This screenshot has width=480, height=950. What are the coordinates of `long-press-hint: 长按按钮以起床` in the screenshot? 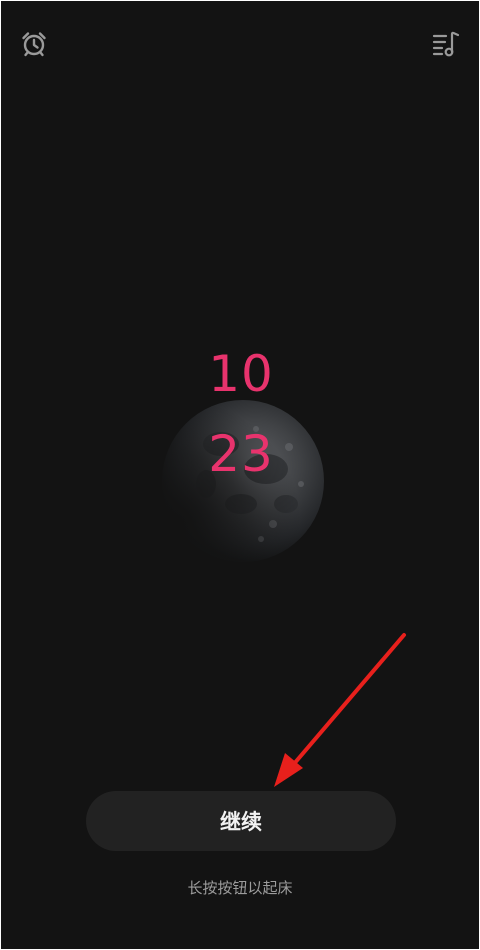 It's located at (240, 888).